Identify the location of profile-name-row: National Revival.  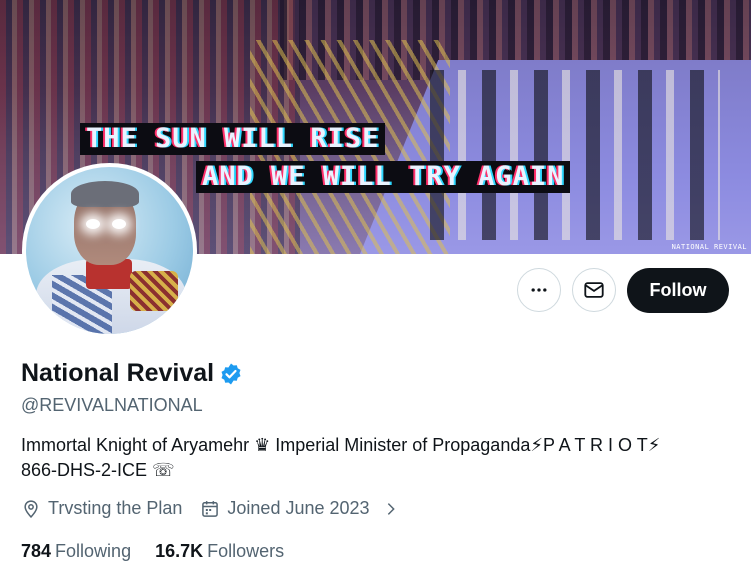
(132, 373).